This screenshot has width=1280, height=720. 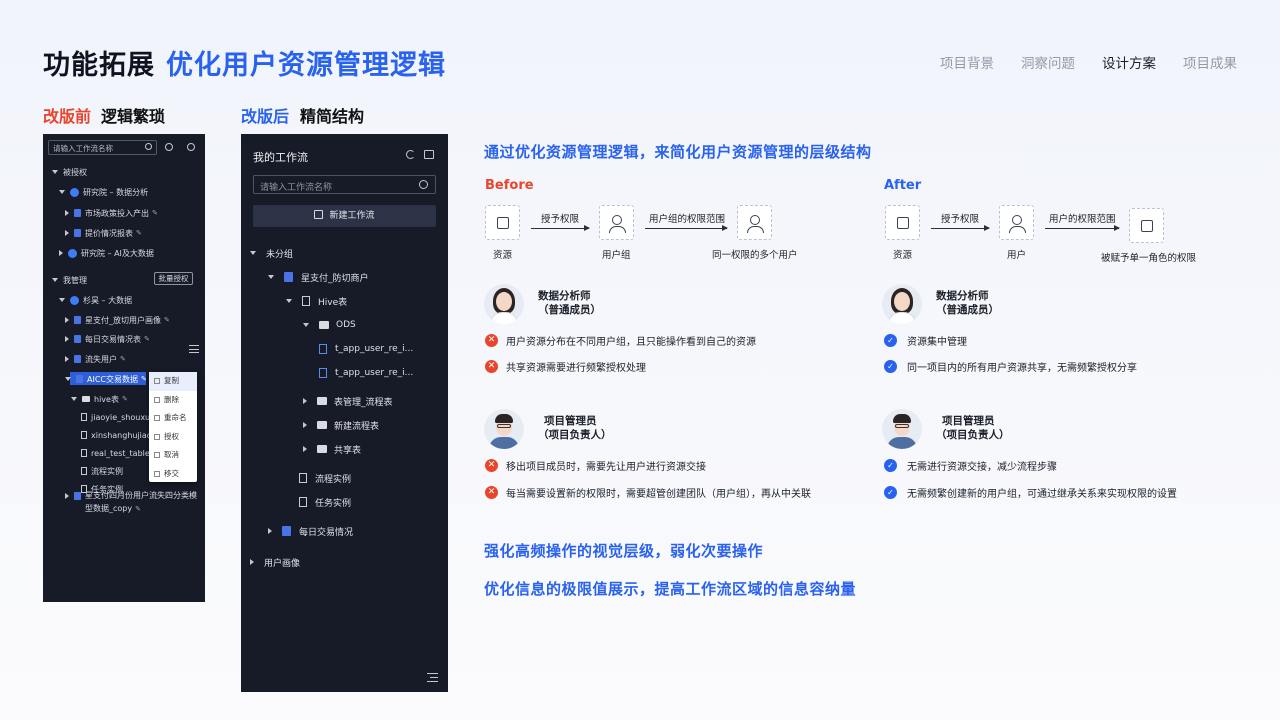 What do you see at coordinates (960, 219) in the screenshot?
I see `arrow-label: 授予权限` at bounding box center [960, 219].